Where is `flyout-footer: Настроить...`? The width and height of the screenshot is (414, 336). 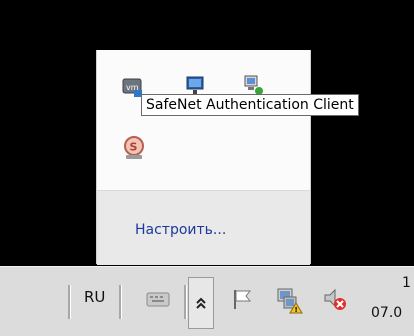 flyout-footer: Настроить... is located at coordinates (203, 227).